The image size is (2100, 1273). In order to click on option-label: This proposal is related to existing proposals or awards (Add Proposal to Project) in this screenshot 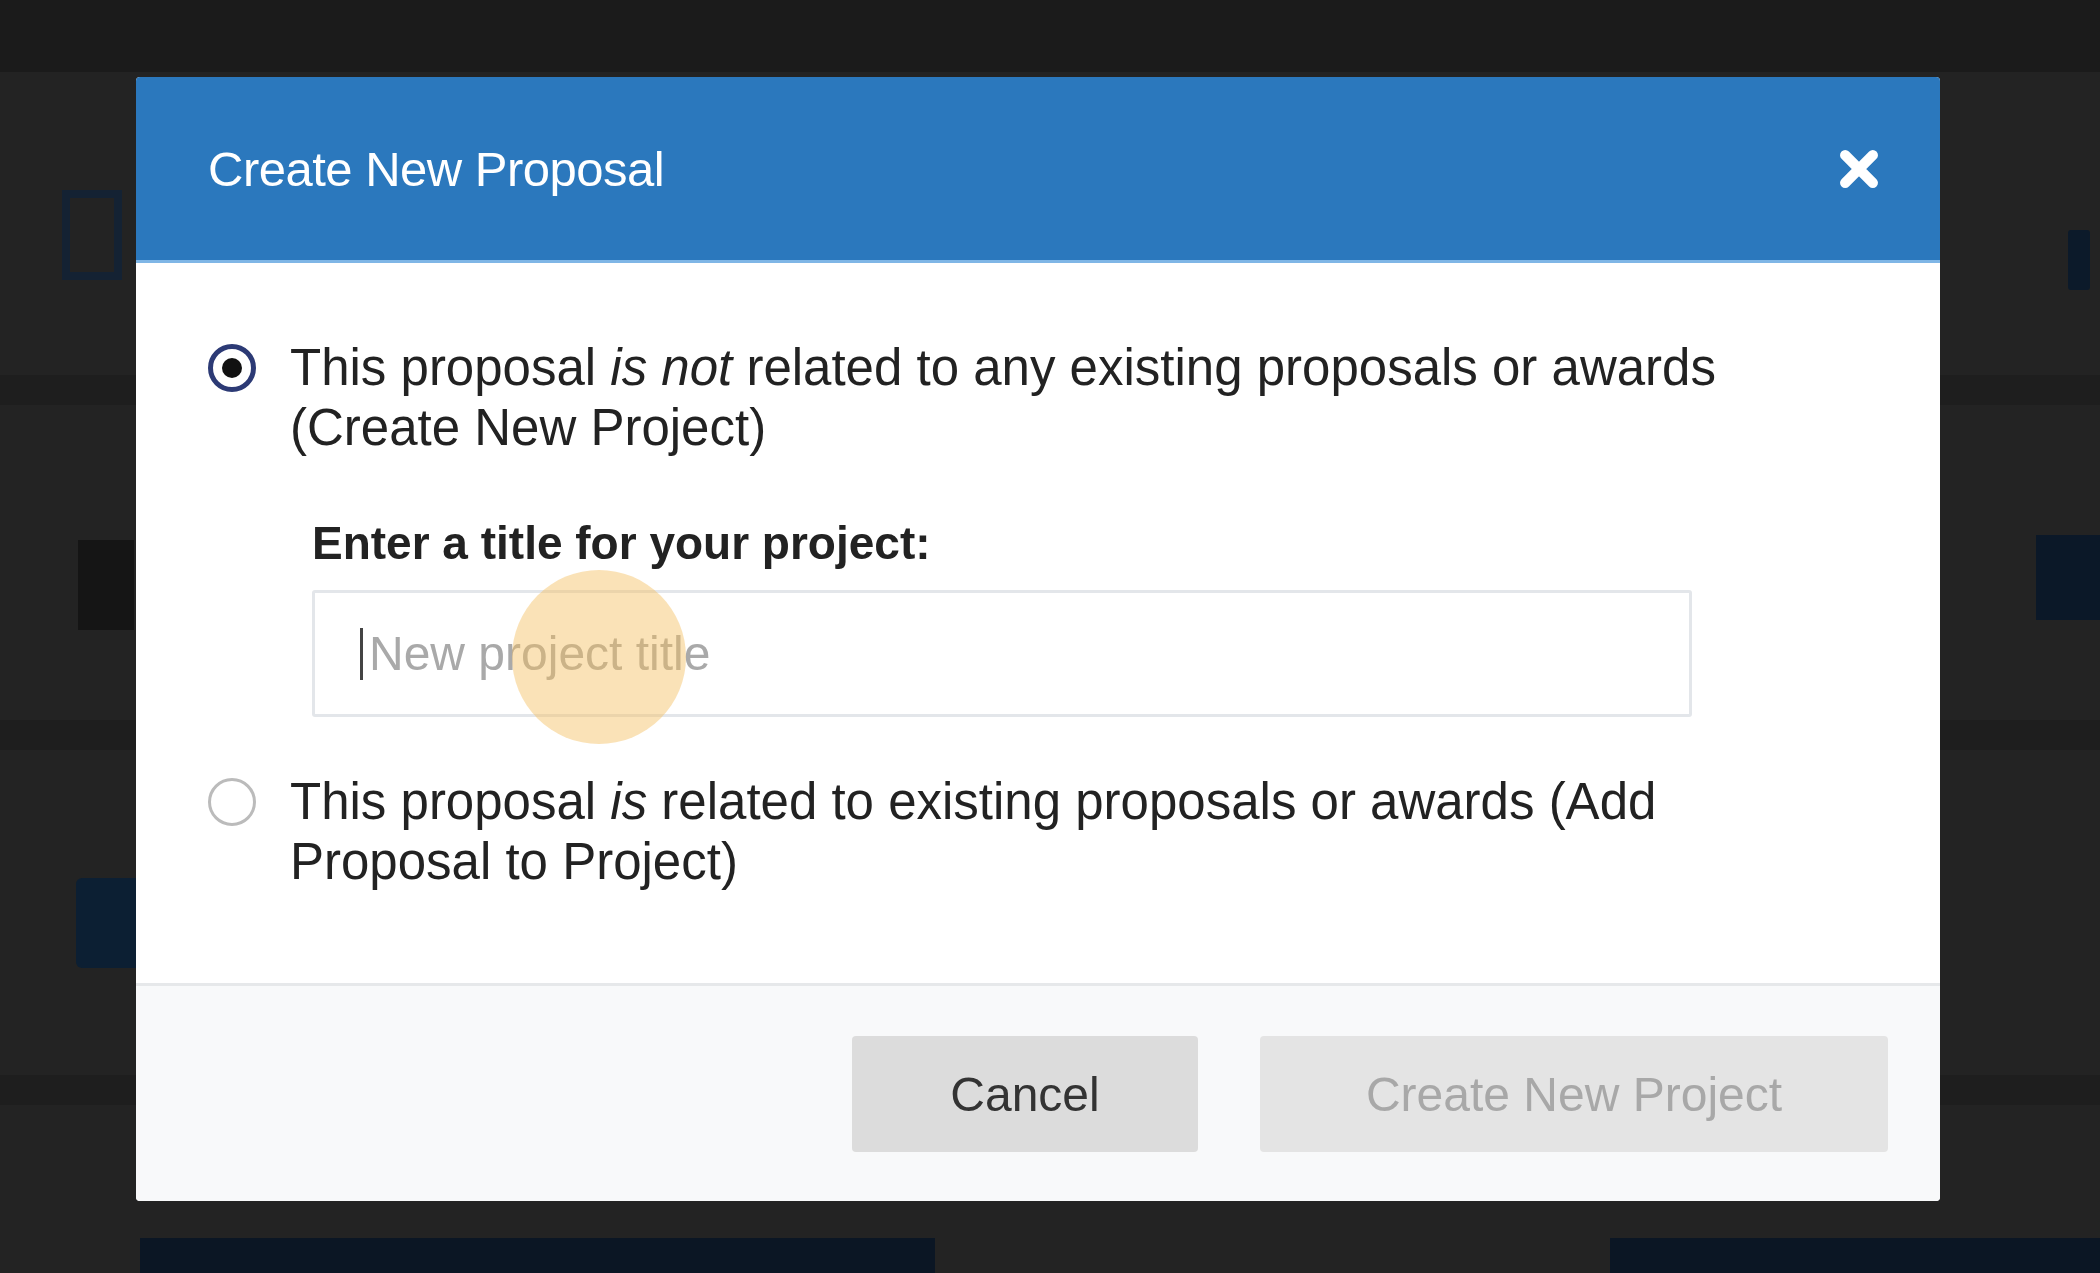, I will do `click(974, 832)`.